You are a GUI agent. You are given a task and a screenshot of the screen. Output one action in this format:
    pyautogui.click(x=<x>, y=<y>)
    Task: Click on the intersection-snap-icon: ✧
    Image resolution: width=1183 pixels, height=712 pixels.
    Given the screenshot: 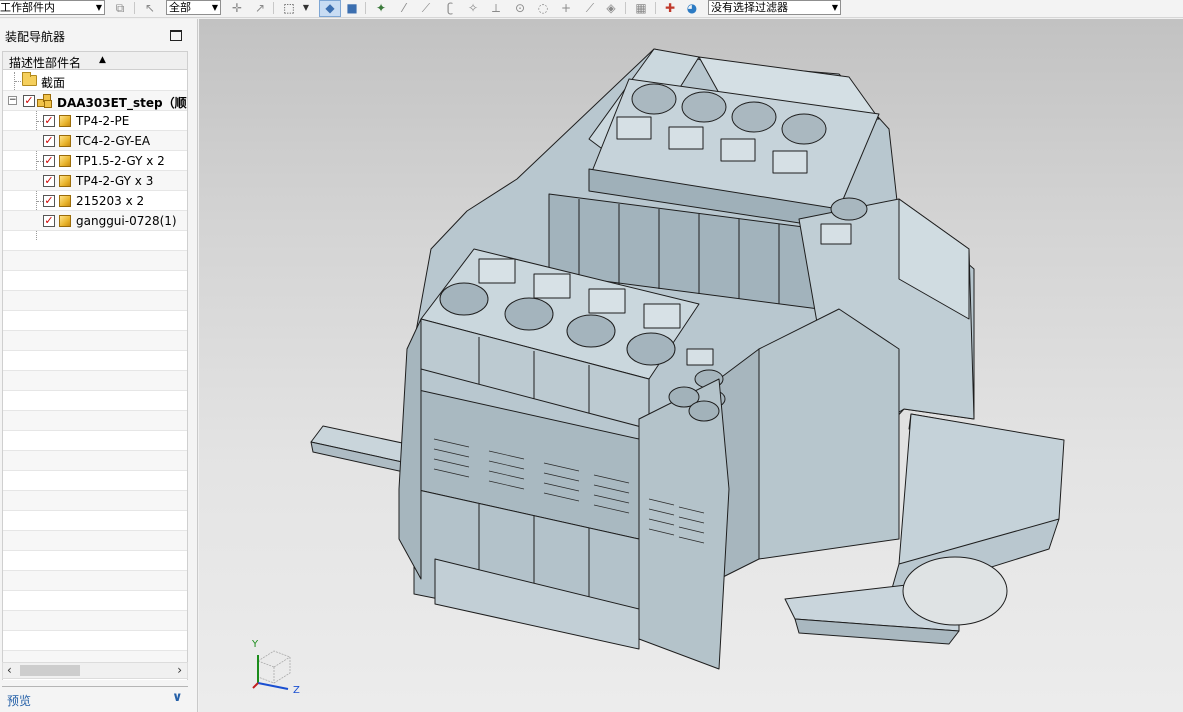 What is the action you would take?
    pyautogui.click(x=473, y=8)
    